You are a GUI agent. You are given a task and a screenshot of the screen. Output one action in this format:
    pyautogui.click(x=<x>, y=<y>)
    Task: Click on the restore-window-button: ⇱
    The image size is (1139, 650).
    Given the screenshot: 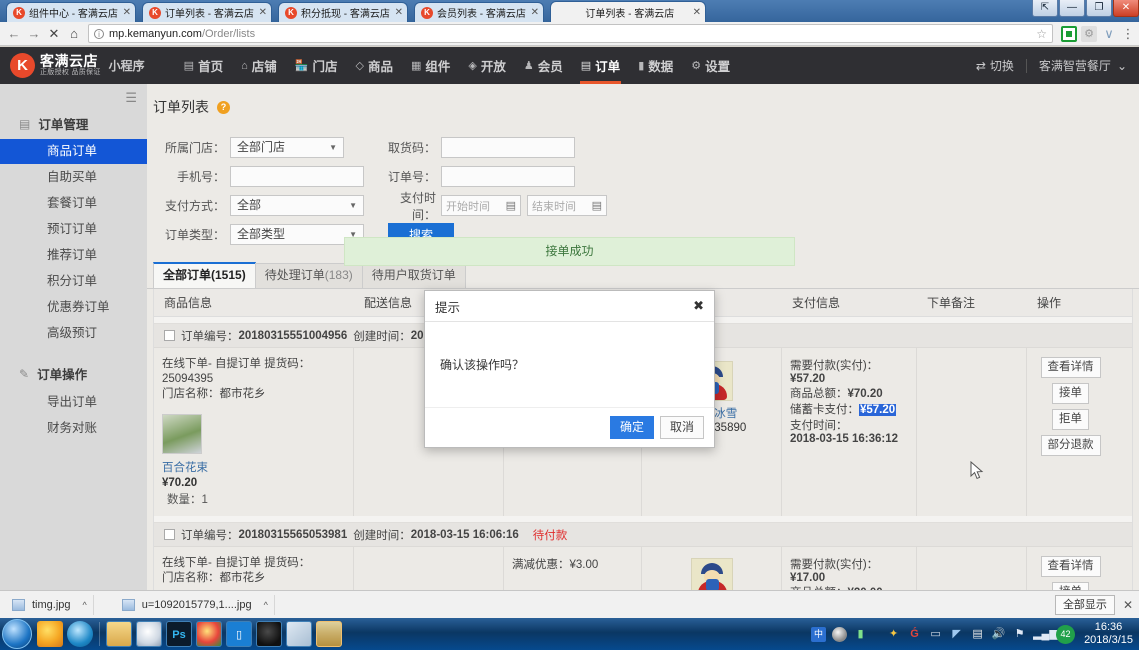 What is the action you would take?
    pyautogui.click(x=1045, y=8)
    